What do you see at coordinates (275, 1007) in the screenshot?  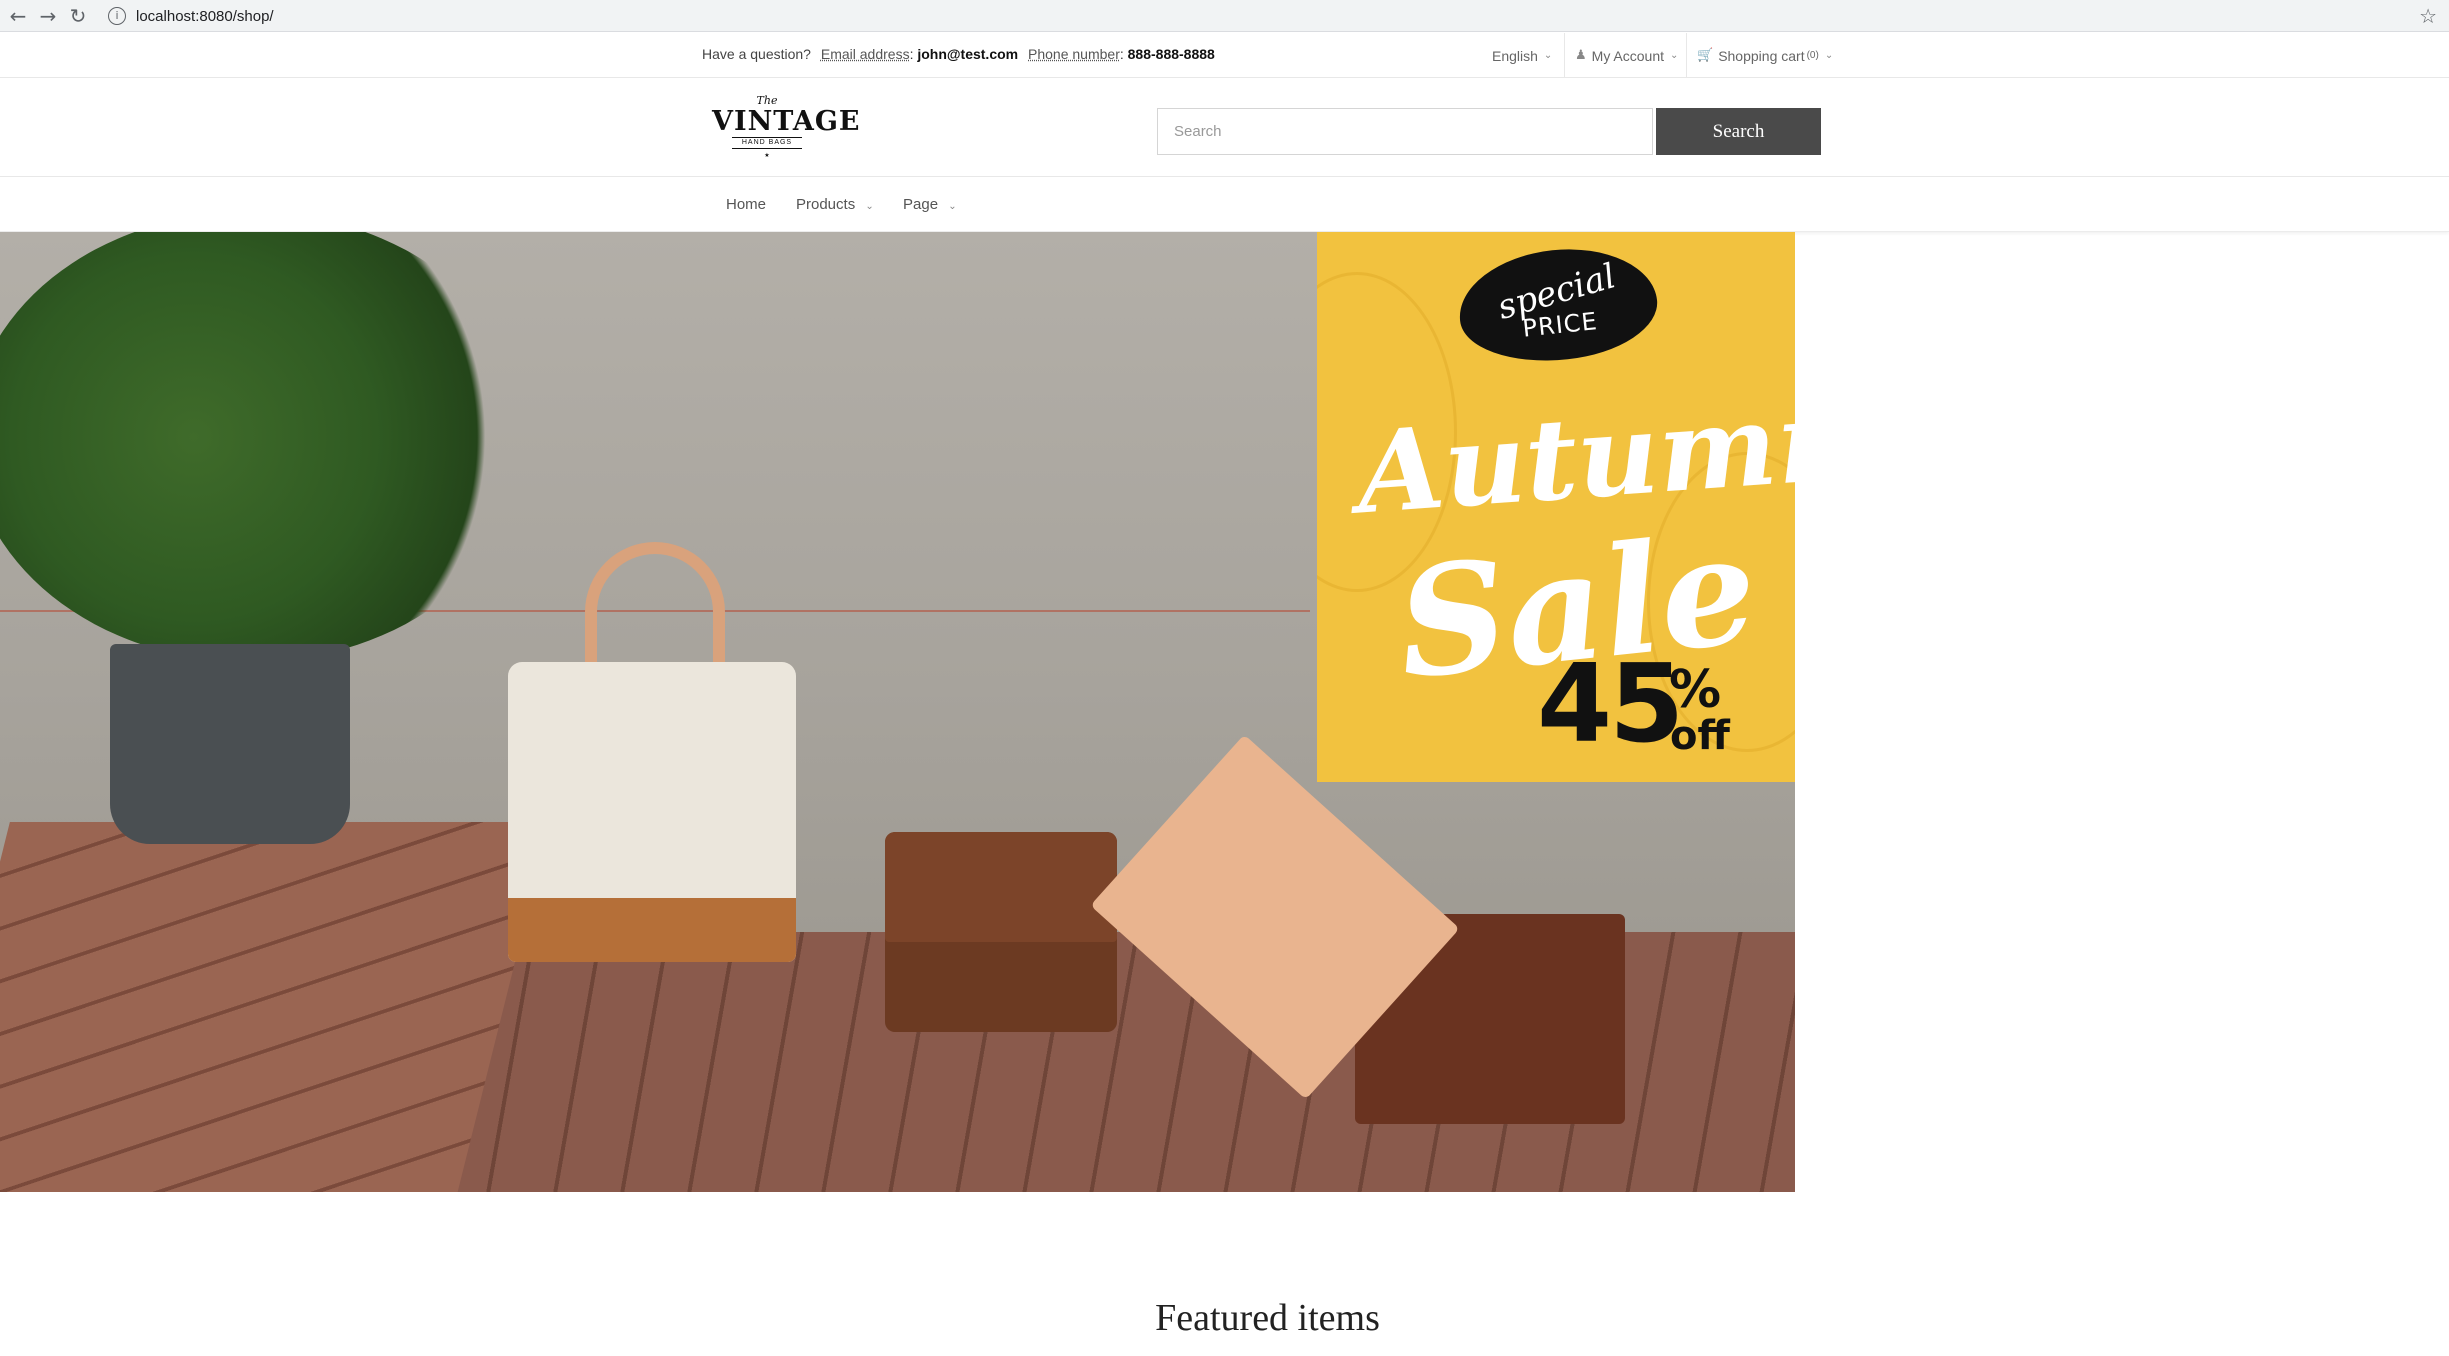 I see `wooden-step` at bounding box center [275, 1007].